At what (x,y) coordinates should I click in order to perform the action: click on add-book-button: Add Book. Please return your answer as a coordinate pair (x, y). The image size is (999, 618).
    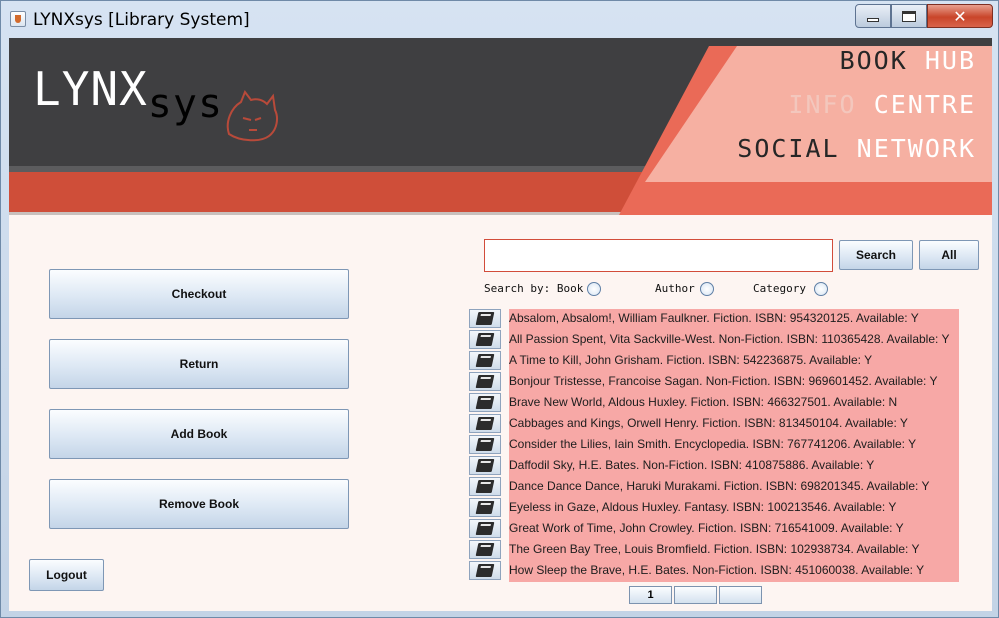
    Looking at the image, I should click on (199, 434).